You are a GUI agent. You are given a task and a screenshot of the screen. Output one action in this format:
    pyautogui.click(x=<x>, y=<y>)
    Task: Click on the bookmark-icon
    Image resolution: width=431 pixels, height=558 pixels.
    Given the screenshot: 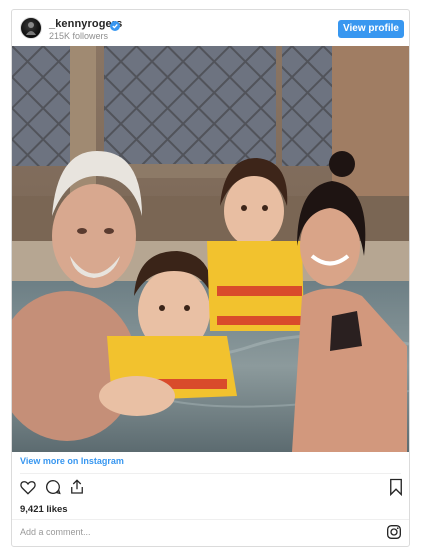 What is the action you would take?
    pyautogui.click(x=396, y=489)
    